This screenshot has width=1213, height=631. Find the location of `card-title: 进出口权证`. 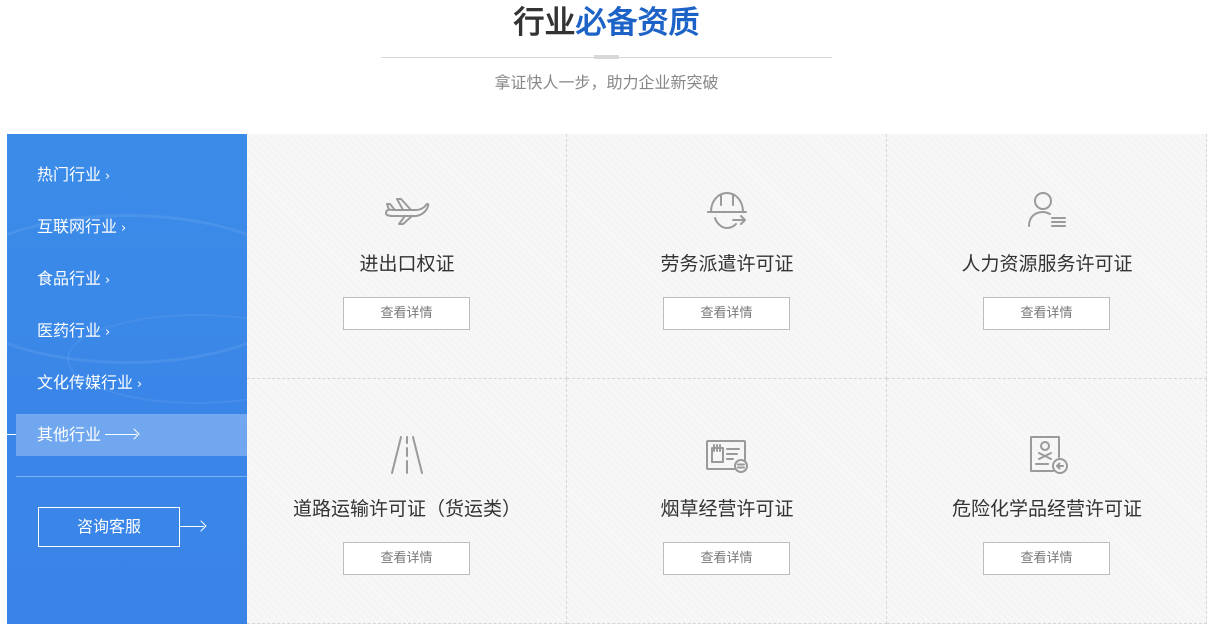

card-title: 进出口权证 is located at coordinates (407, 264).